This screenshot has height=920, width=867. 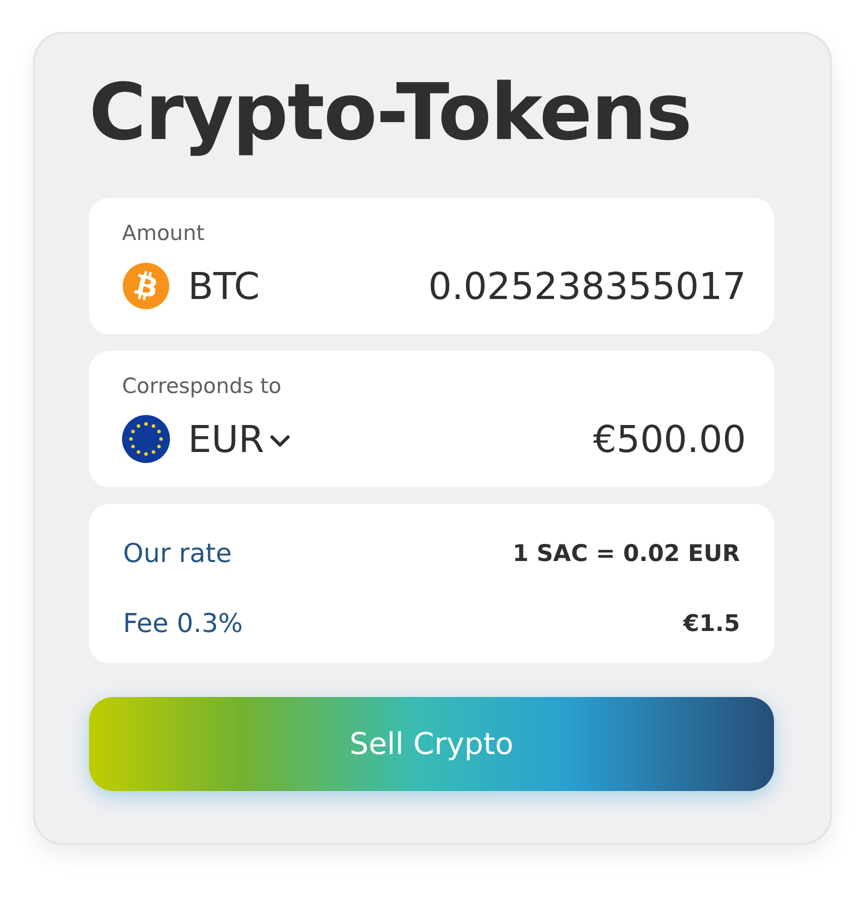 I want to click on currency-selector: EUR, so click(x=226, y=439).